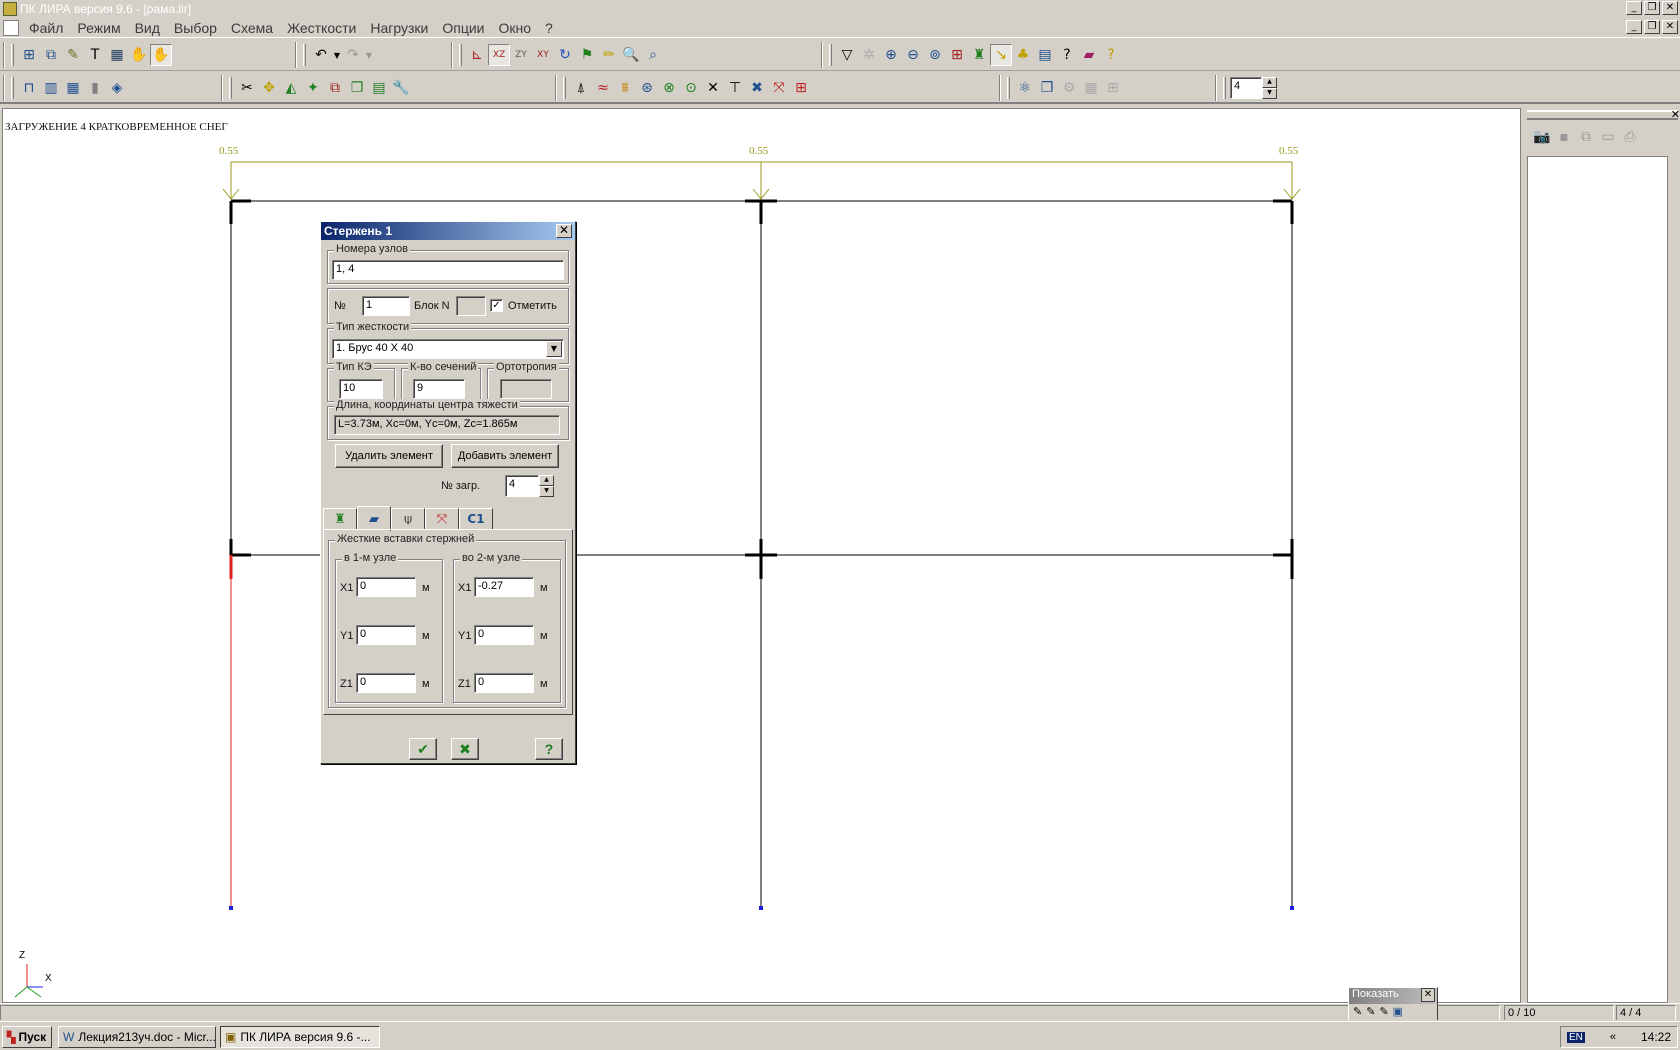 This screenshot has width=1680, height=1050. What do you see at coordinates (374, 518) in the screenshot?
I see `tab-rigid-inserts: ▰` at bounding box center [374, 518].